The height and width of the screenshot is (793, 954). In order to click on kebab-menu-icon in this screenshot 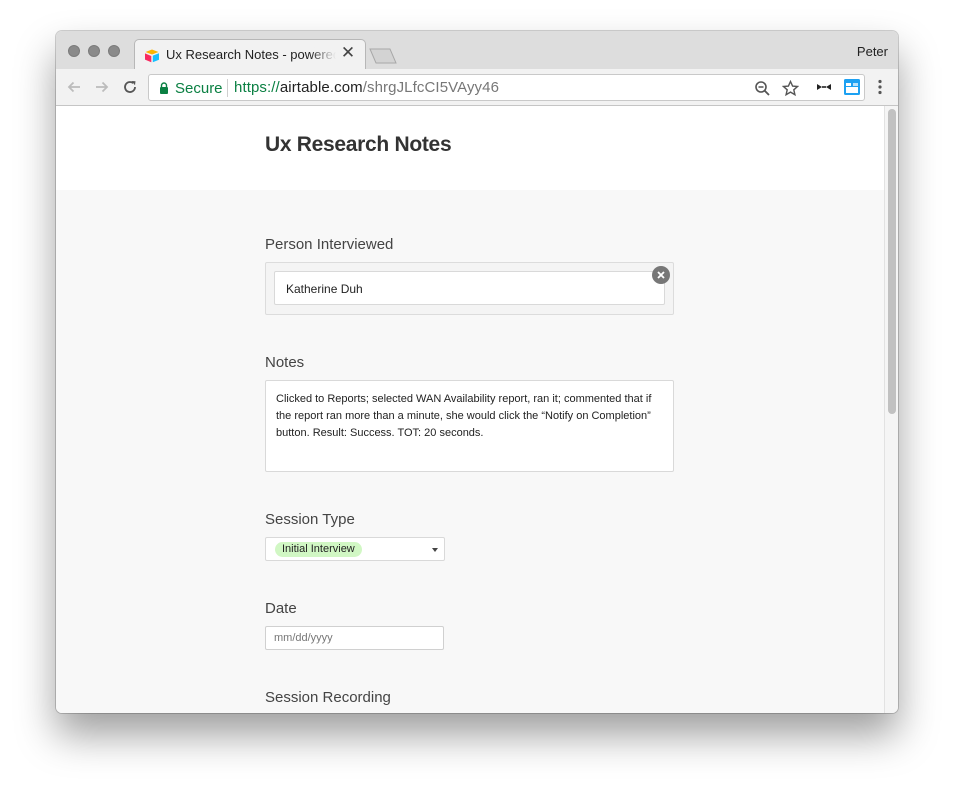, I will do `click(880, 87)`.